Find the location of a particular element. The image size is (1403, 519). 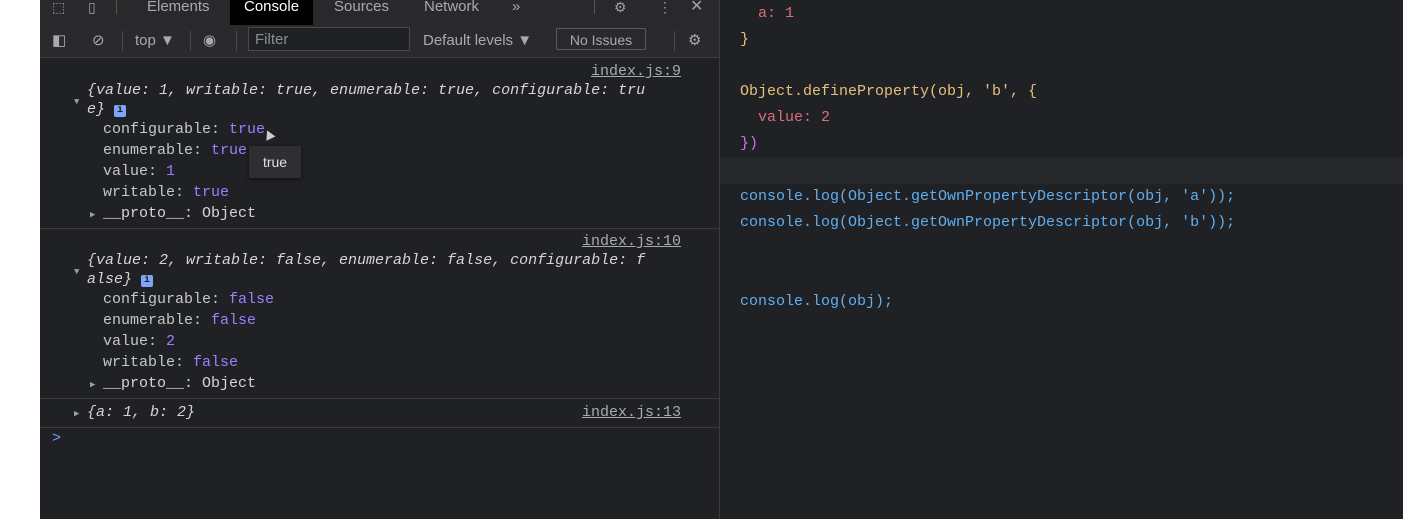

code-text: console.log(obj); is located at coordinates (817, 301).